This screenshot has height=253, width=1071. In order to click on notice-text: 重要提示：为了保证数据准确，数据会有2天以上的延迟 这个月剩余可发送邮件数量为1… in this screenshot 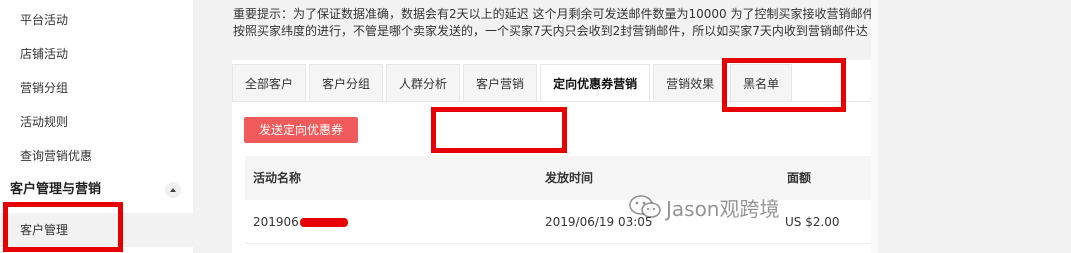, I will do `click(553, 23)`.